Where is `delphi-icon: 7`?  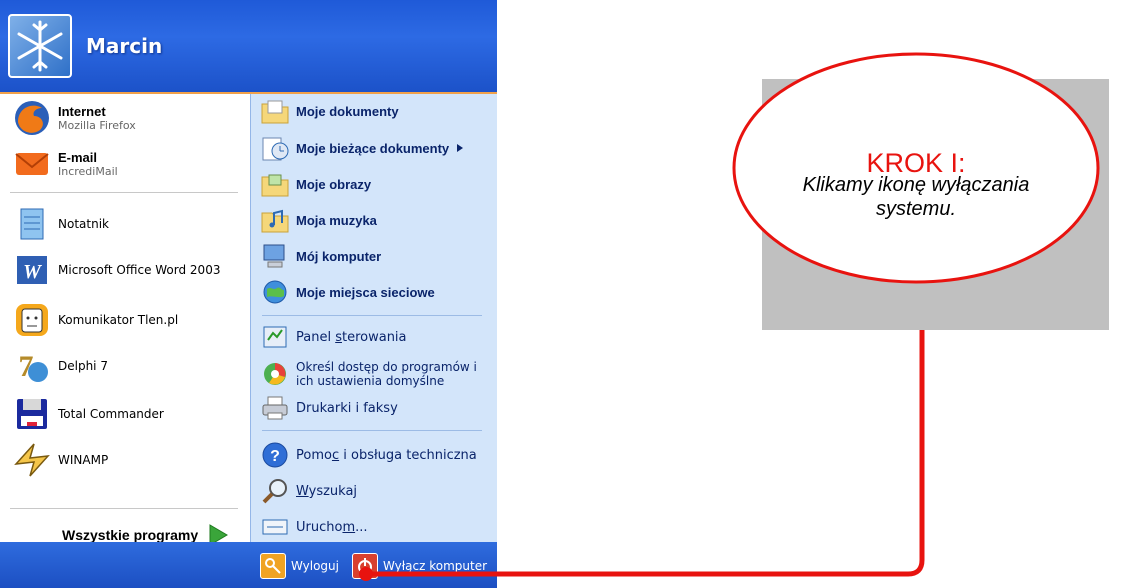 delphi-icon: 7 is located at coordinates (33, 366).